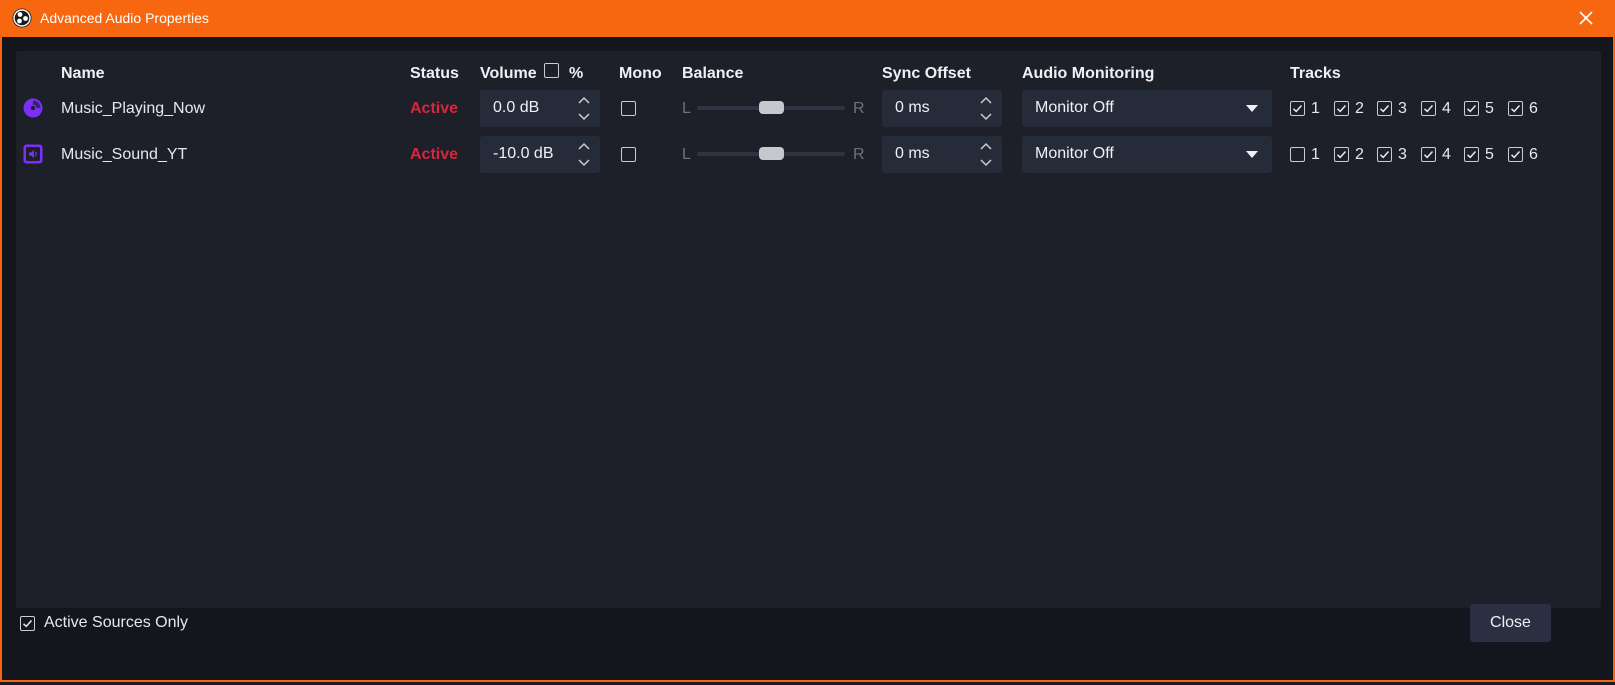  Describe the element at coordinates (124, 18) in the screenshot. I see `window-title: Advanced Audio Properties` at that location.